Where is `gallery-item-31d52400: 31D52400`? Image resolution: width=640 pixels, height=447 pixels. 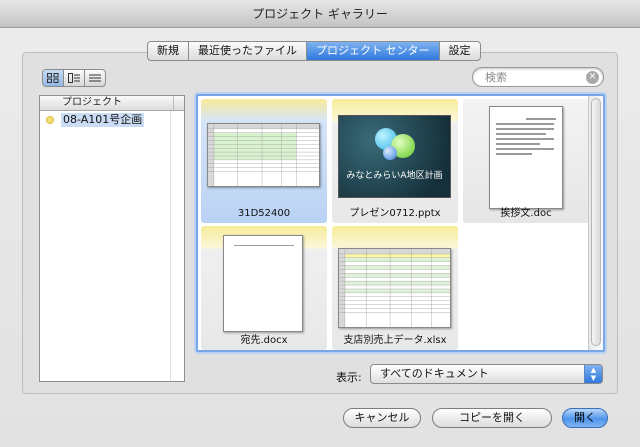 gallery-item-31d52400: 31D52400 is located at coordinates (264, 161).